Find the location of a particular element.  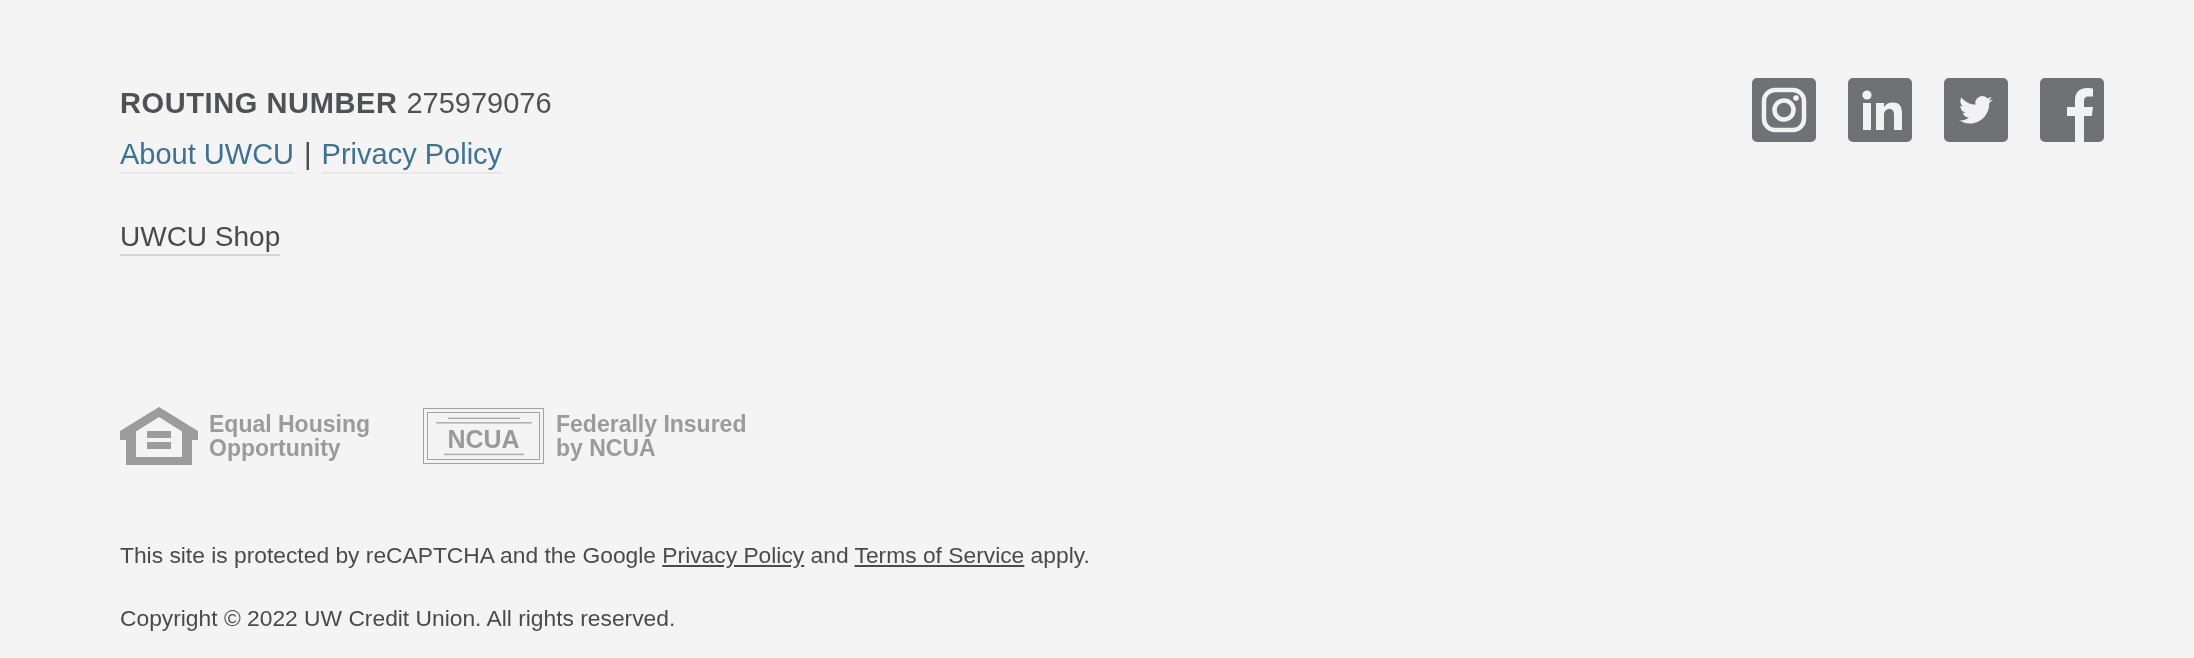

facebook-icon is located at coordinates (2072, 110).